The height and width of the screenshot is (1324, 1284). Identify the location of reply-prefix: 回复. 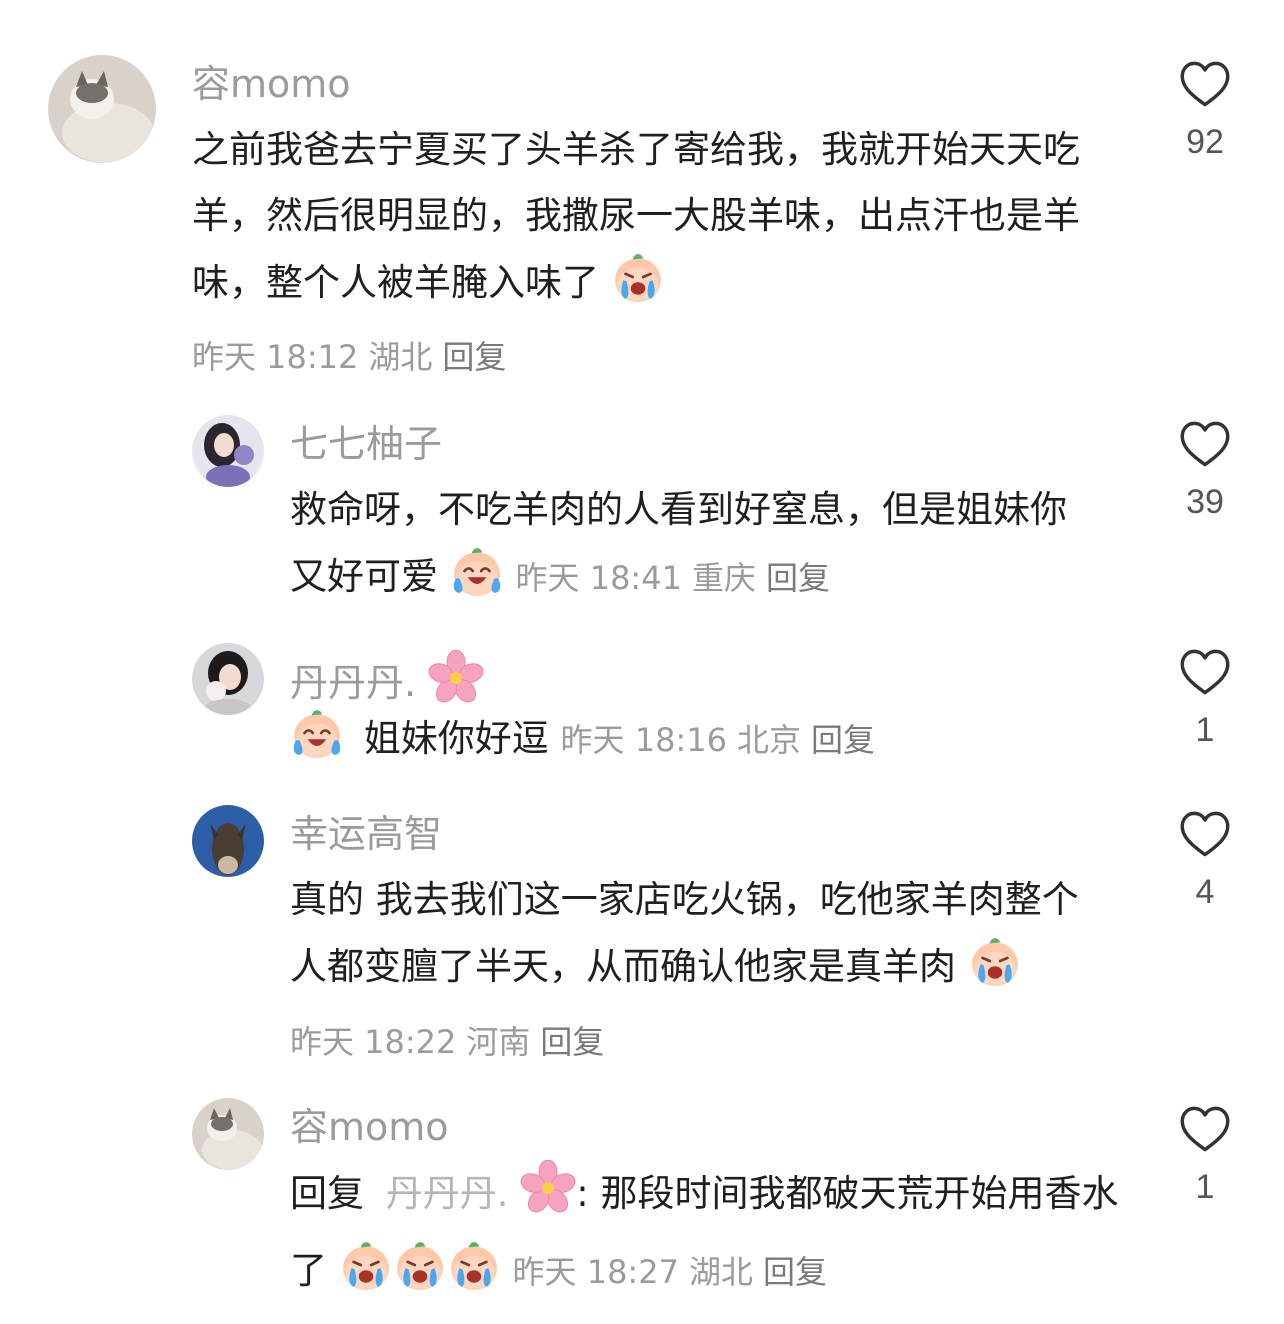
(327, 1193).